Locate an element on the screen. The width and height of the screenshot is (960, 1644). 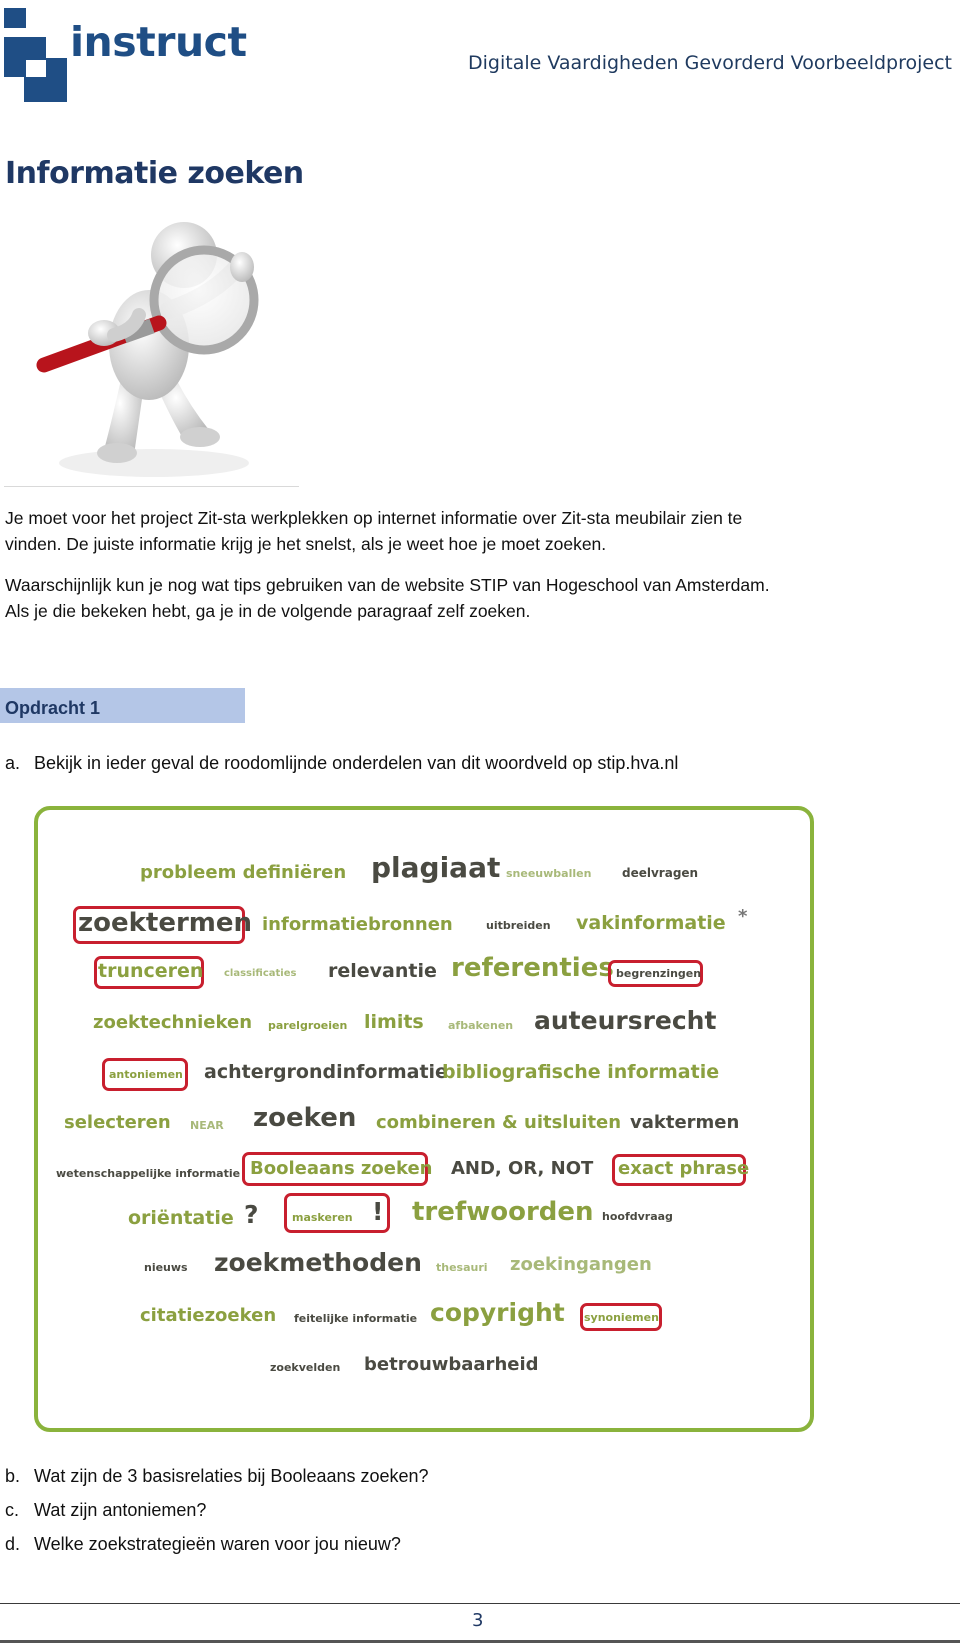
cloud-word: informatiebronnen is located at coordinates (357, 924).